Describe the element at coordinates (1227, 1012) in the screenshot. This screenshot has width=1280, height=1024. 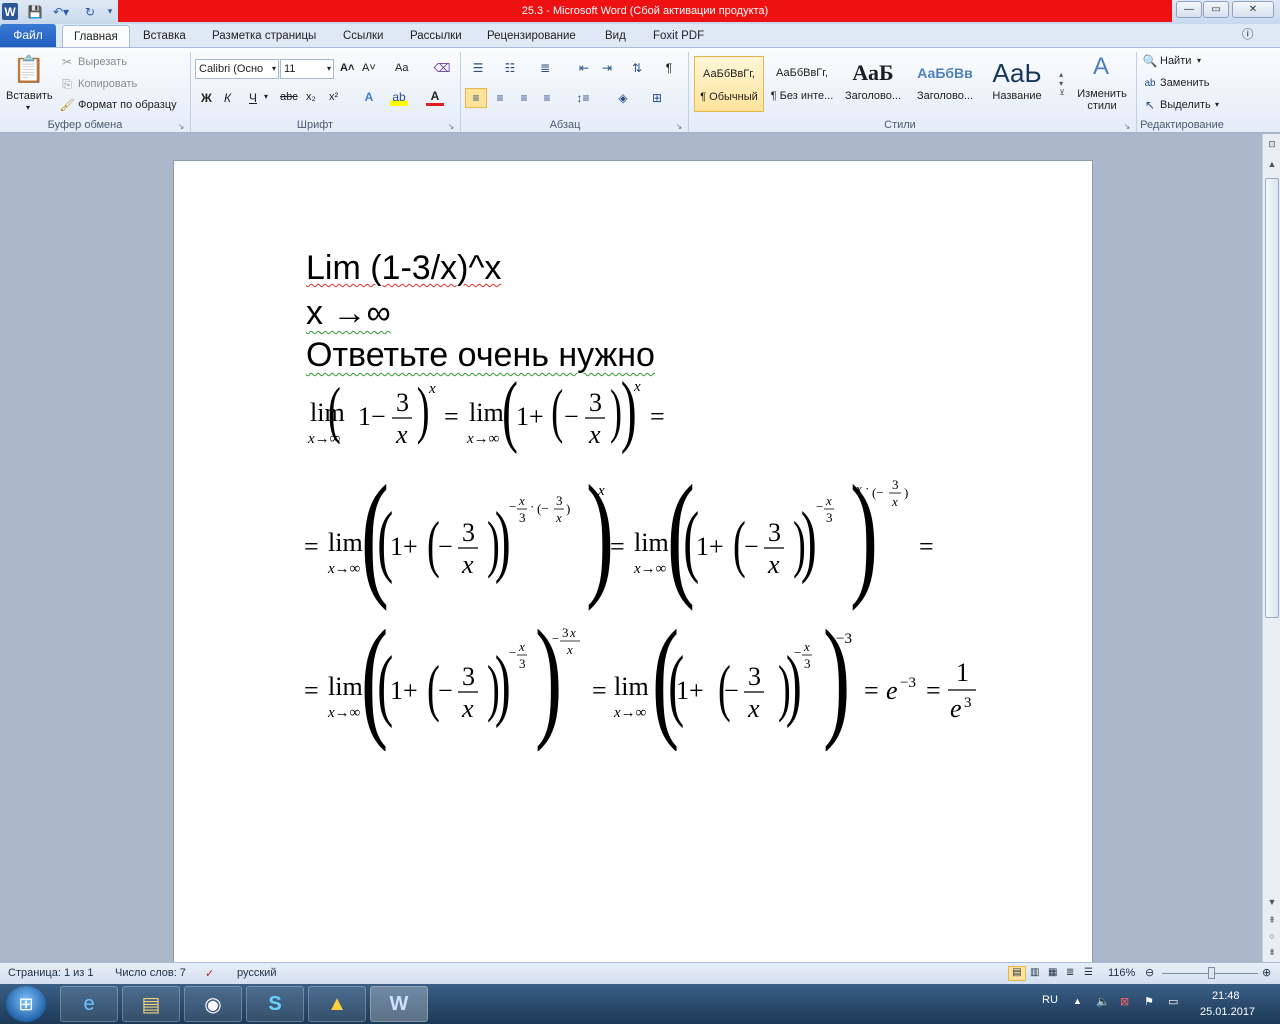
I see `clock-date: 25.01.2017` at that location.